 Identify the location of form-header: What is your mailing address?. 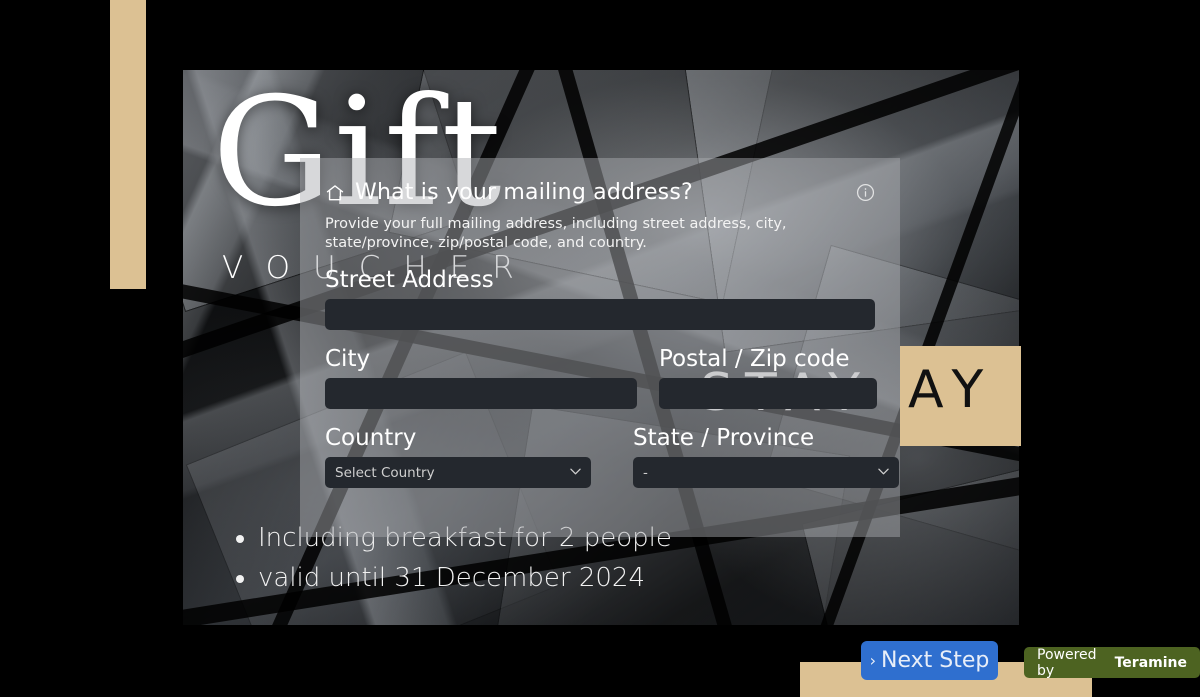
(600, 192).